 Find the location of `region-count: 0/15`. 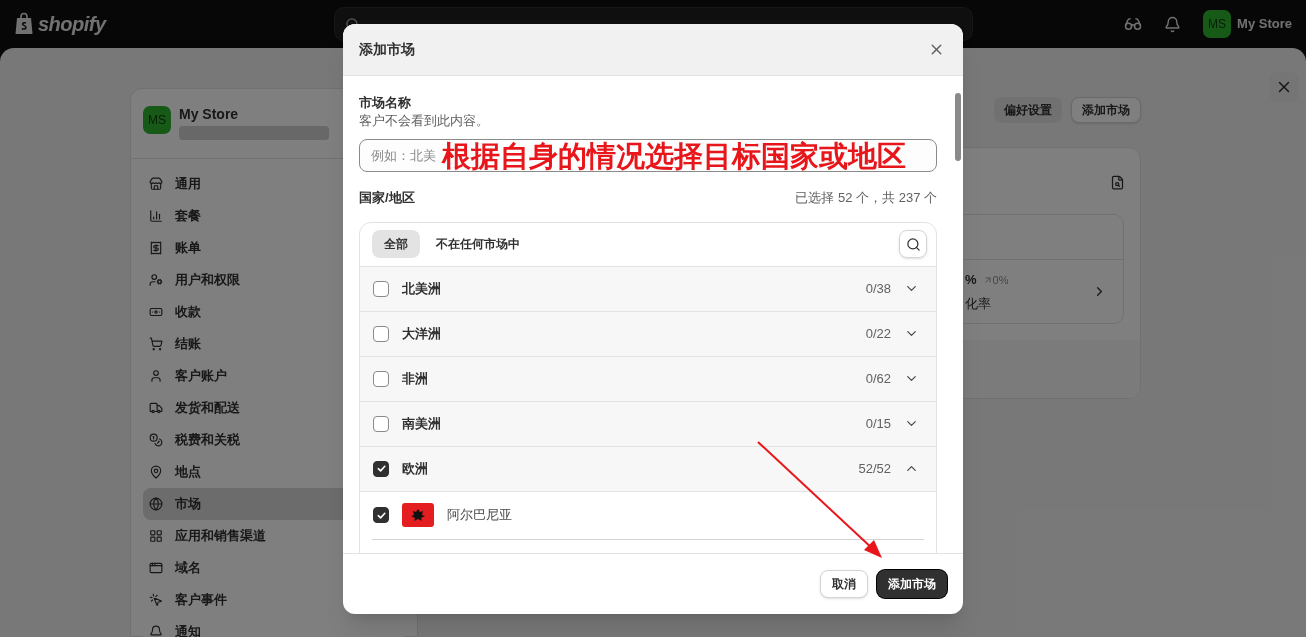

region-count: 0/15 is located at coordinates (878, 423).